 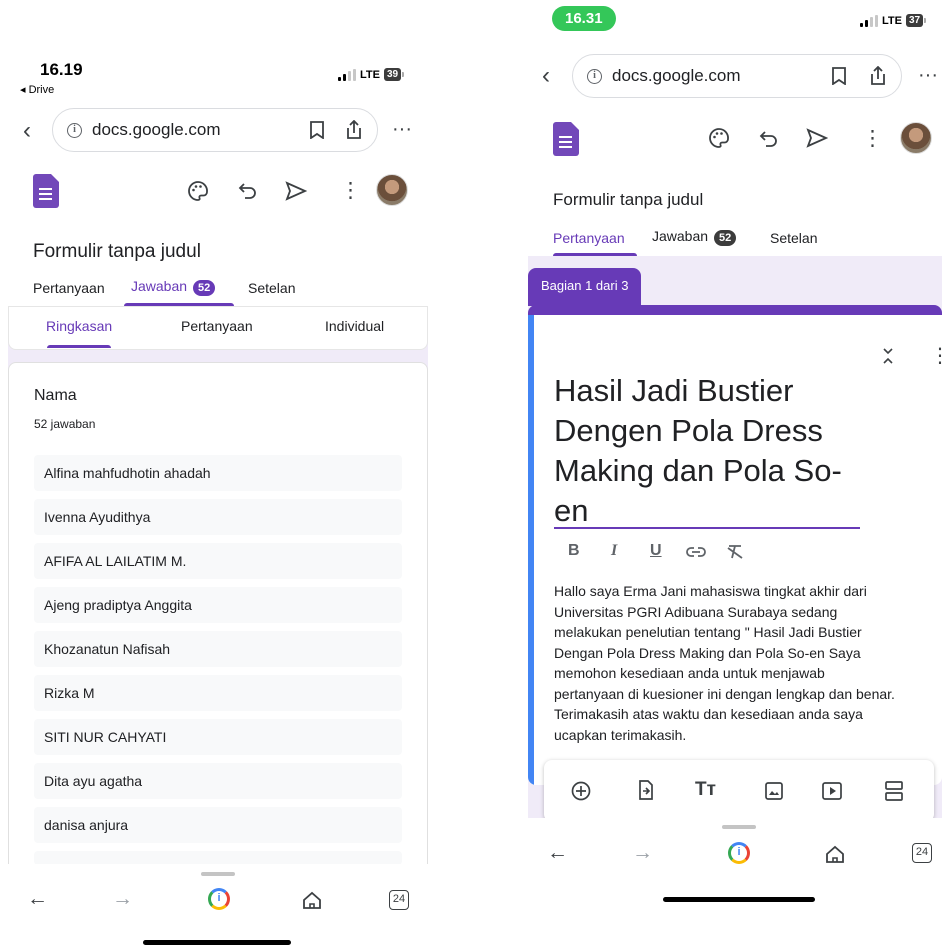 What do you see at coordinates (571, 510) in the screenshot?
I see `section-title-line: en` at bounding box center [571, 510].